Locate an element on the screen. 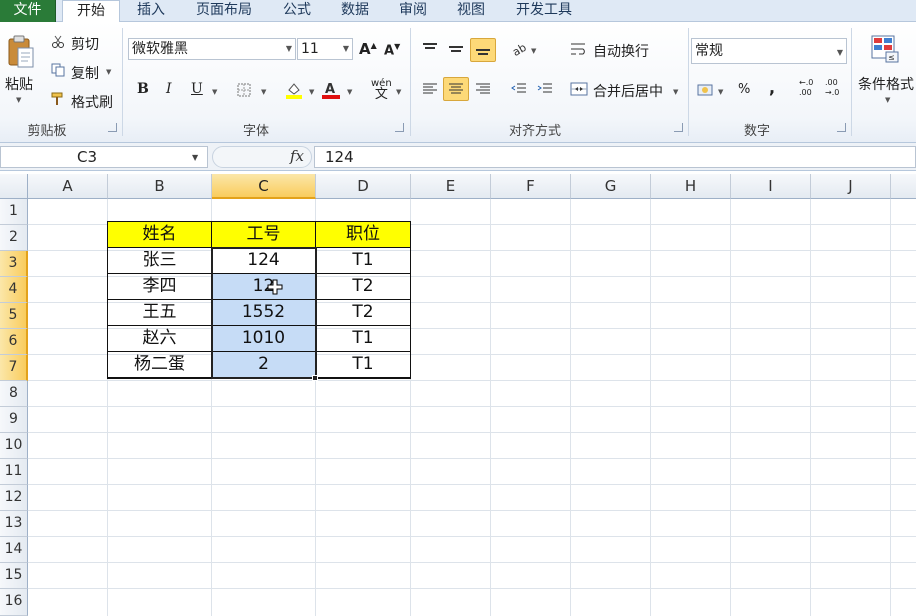 This screenshot has height=616, width=916. conditional-formatting-icon: ≤ is located at coordinates (885, 49).